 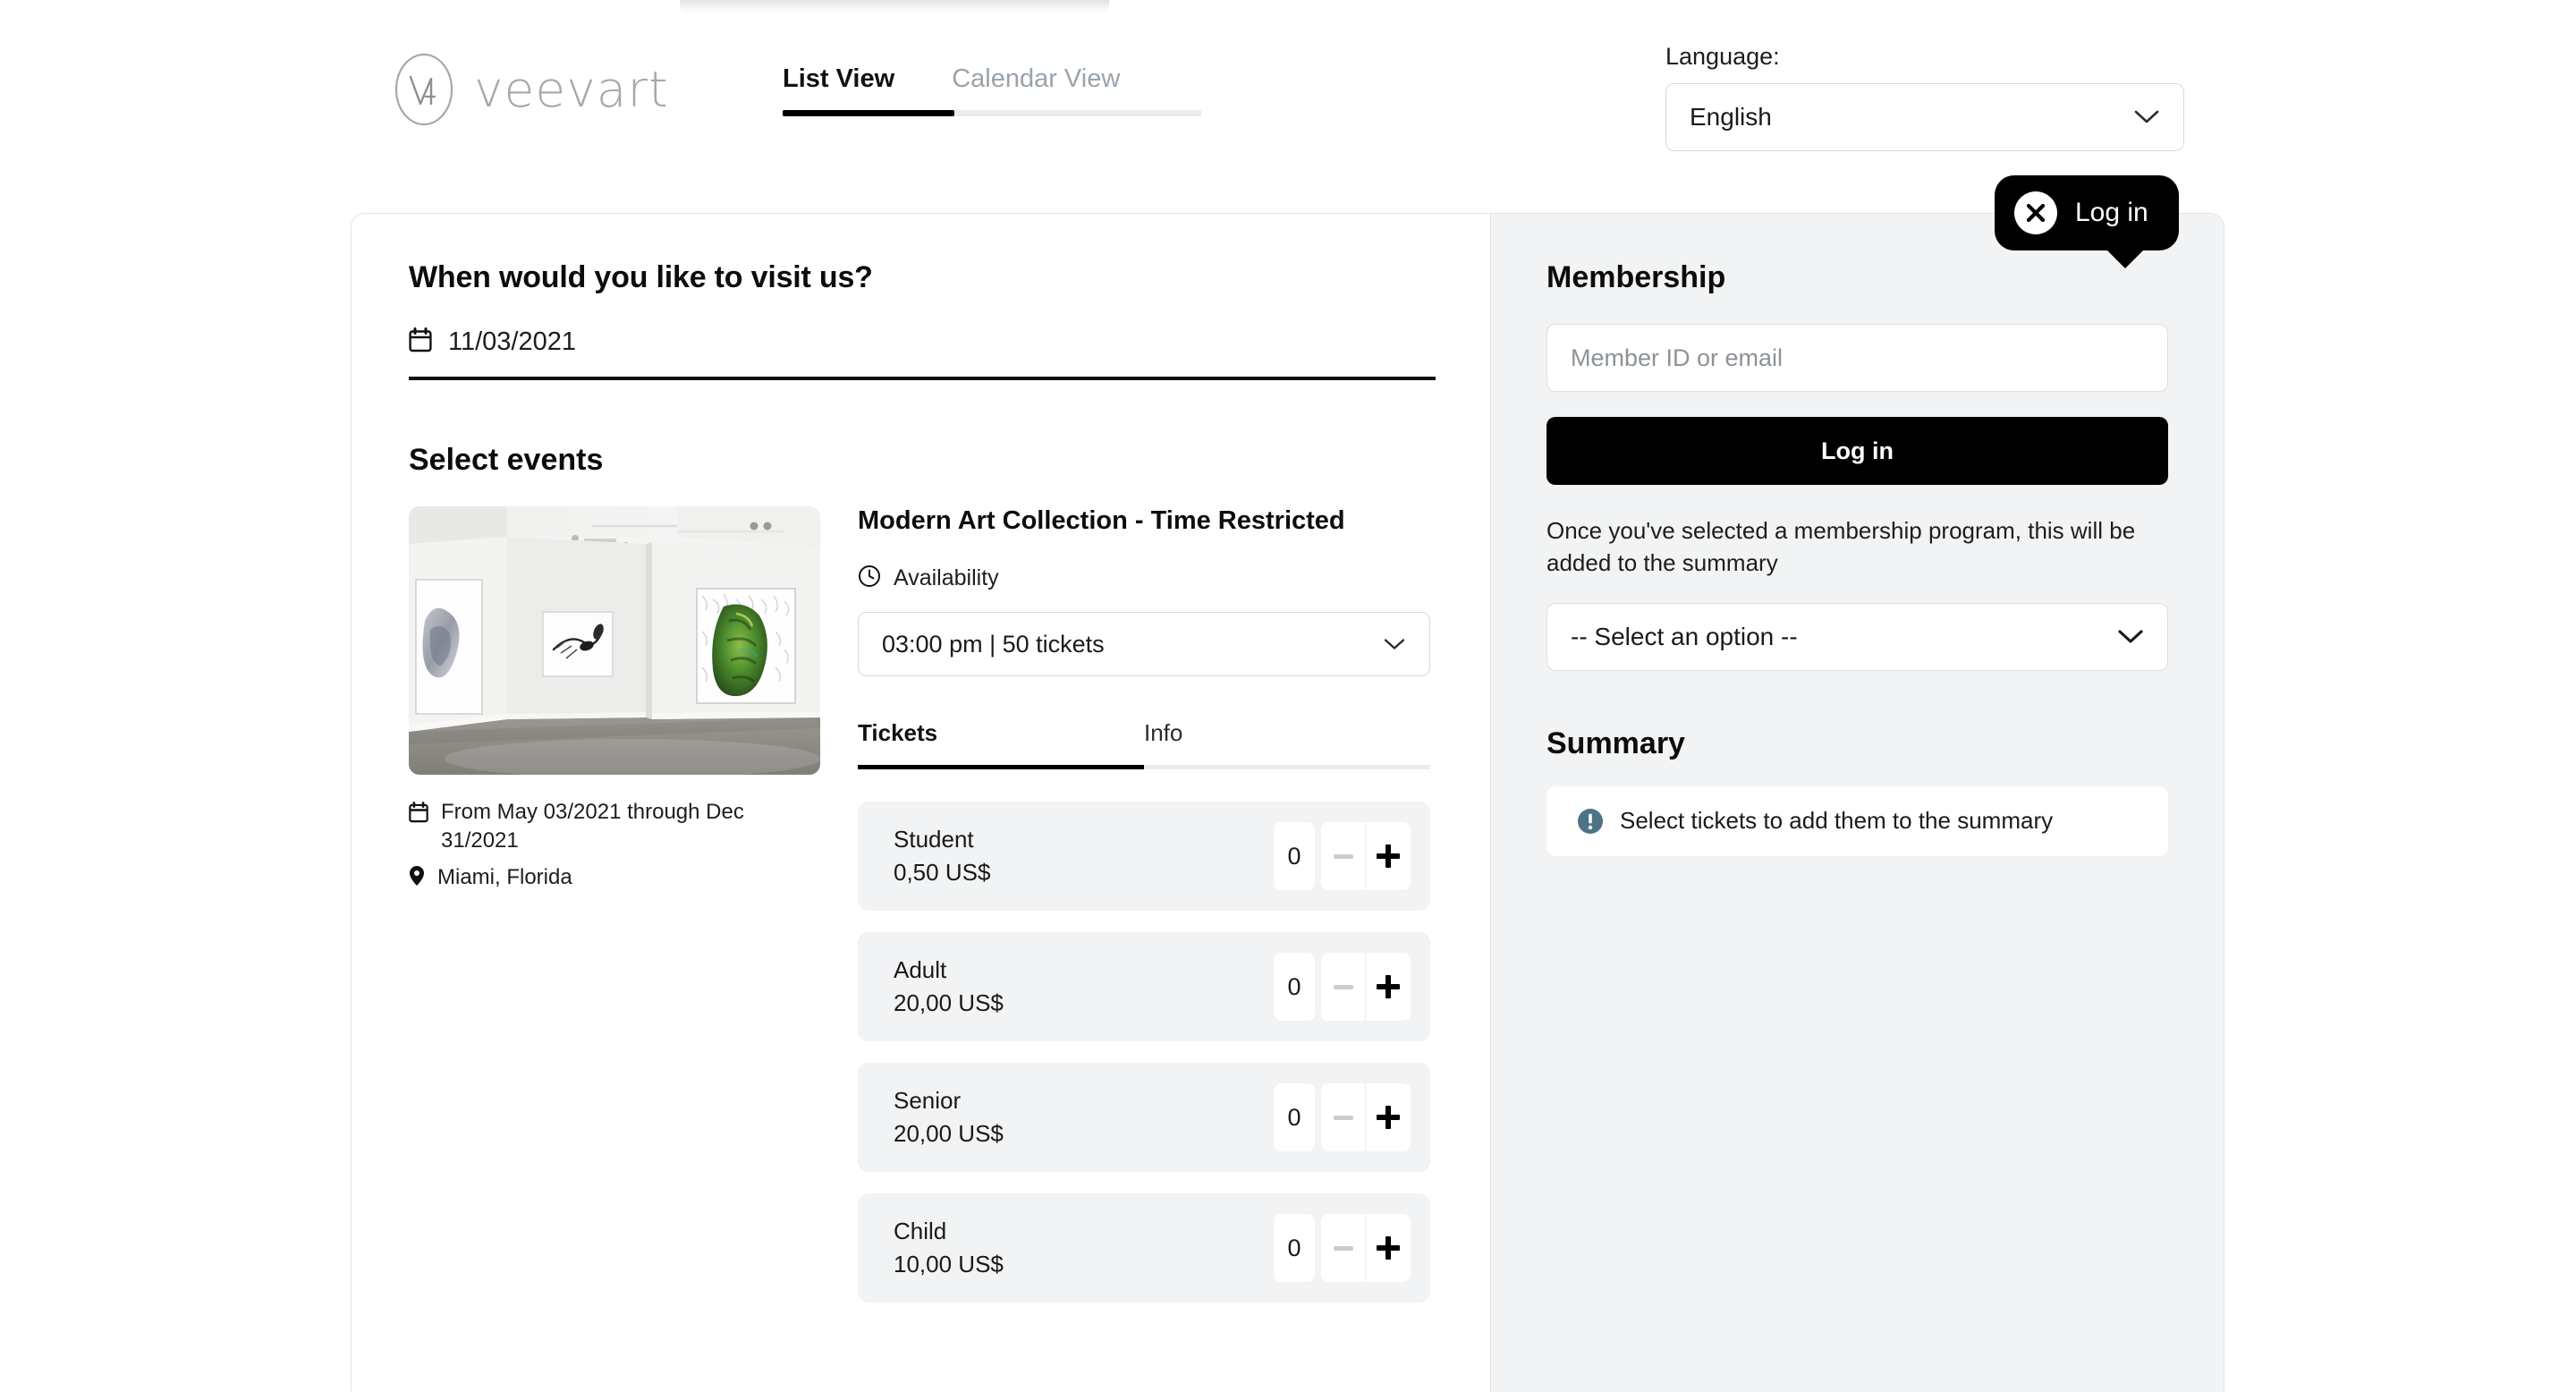 I want to click on language-selector-block: Language: English, so click(x=1924, y=97).